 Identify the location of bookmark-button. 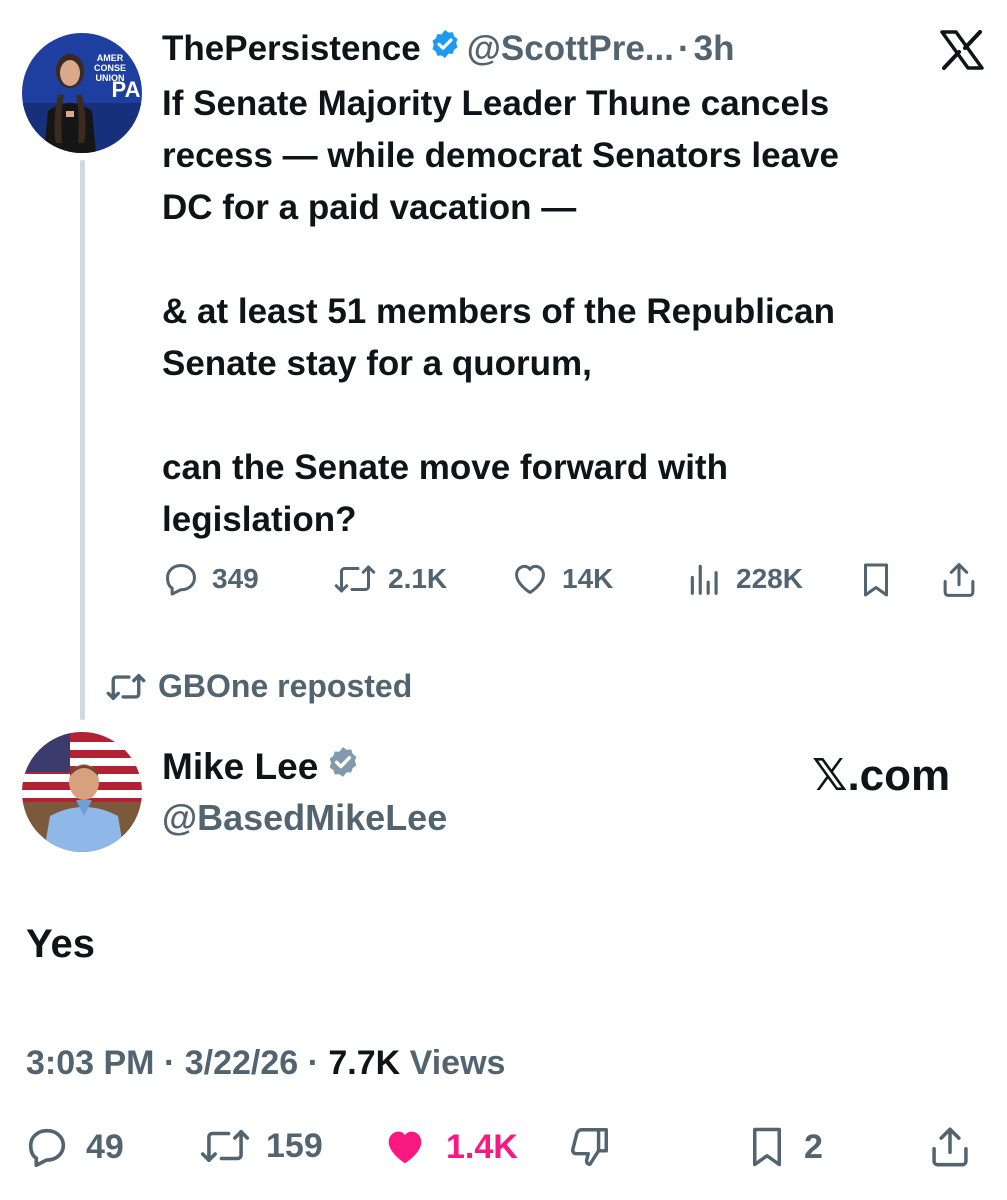
(882, 580).